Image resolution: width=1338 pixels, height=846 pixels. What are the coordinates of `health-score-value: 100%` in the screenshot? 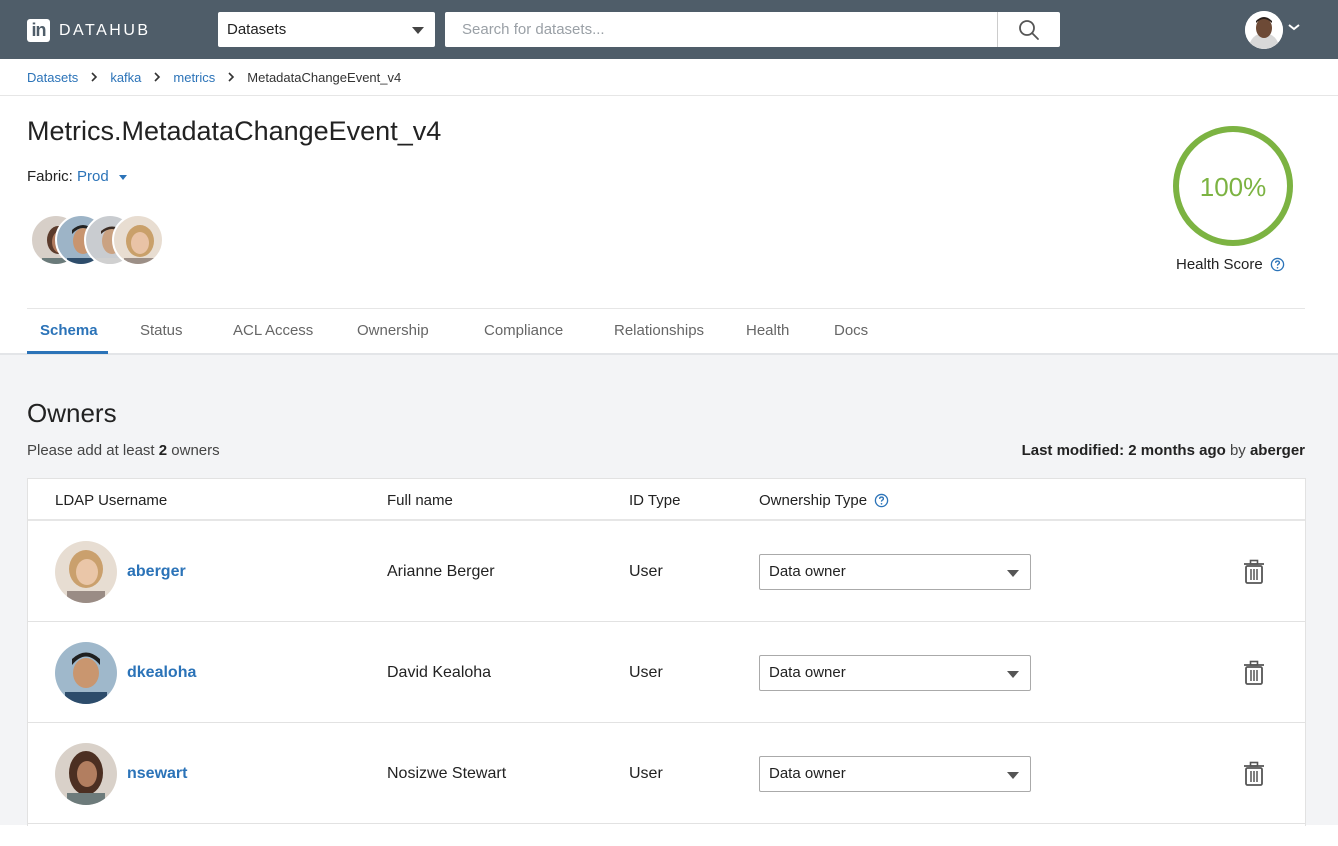 It's located at (1233, 187).